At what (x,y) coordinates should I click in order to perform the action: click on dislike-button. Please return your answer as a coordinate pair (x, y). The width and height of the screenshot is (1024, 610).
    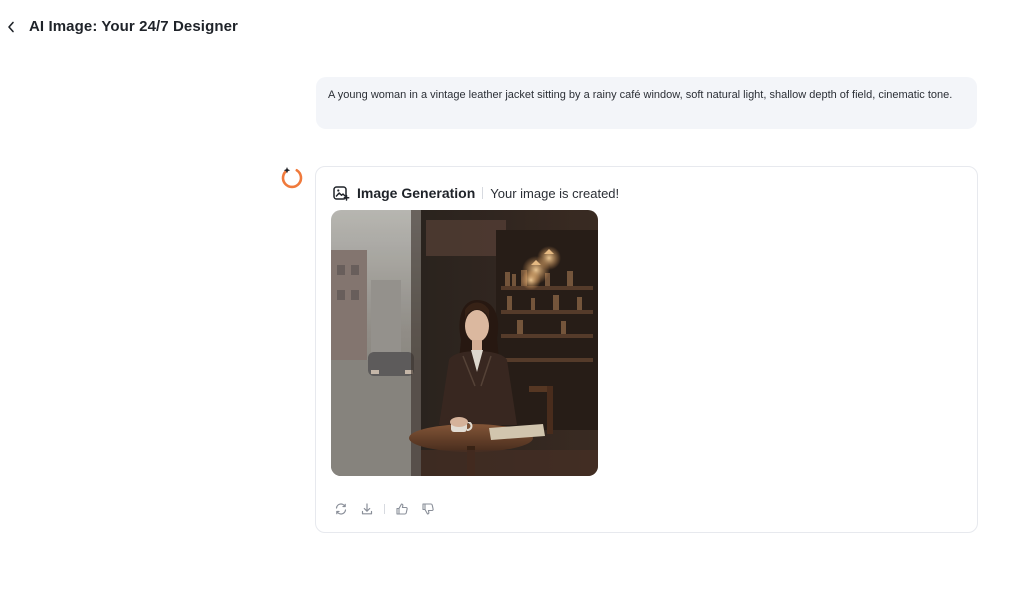
    Looking at the image, I should click on (428, 509).